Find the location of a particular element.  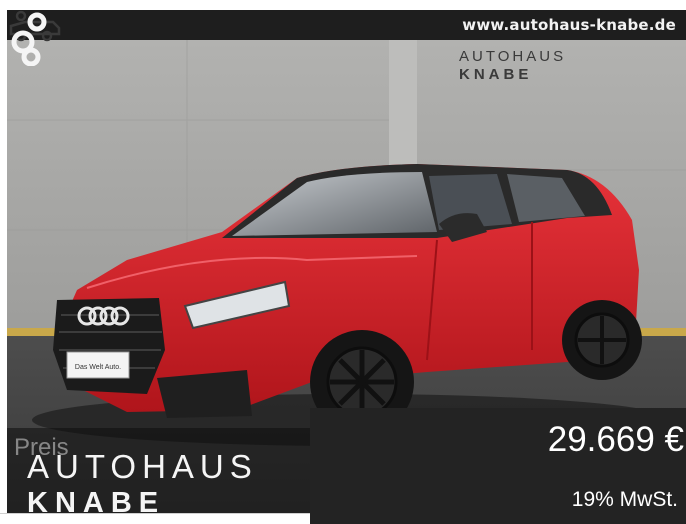

dealer-logo-line1: AUTOHAUS is located at coordinates (142, 466).